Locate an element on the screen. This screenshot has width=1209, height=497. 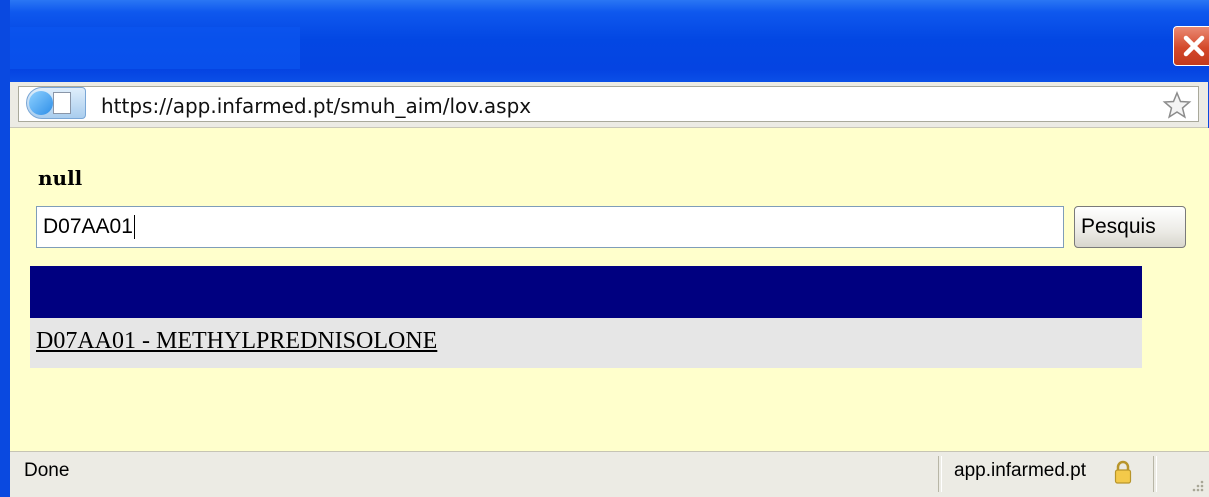
title-bar-highlight is located at coordinates (155, 48).